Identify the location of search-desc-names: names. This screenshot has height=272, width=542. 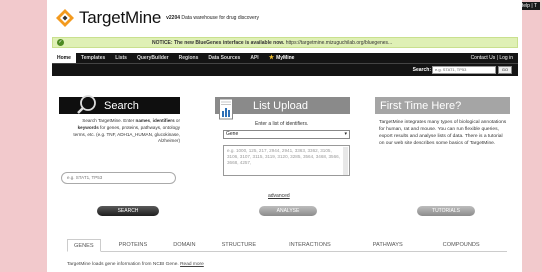
(143, 120).